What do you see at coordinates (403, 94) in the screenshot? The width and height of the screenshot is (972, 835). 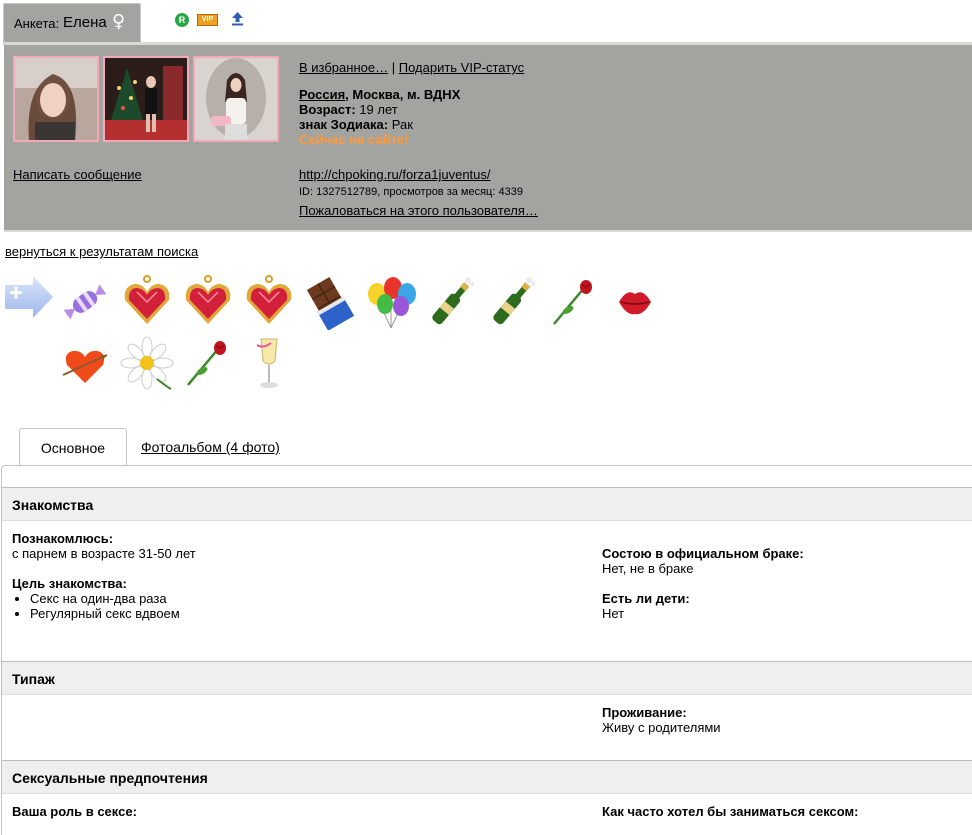 I see `location-text: , Москва, м. ВДНХ` at bounding box center [403, 94].